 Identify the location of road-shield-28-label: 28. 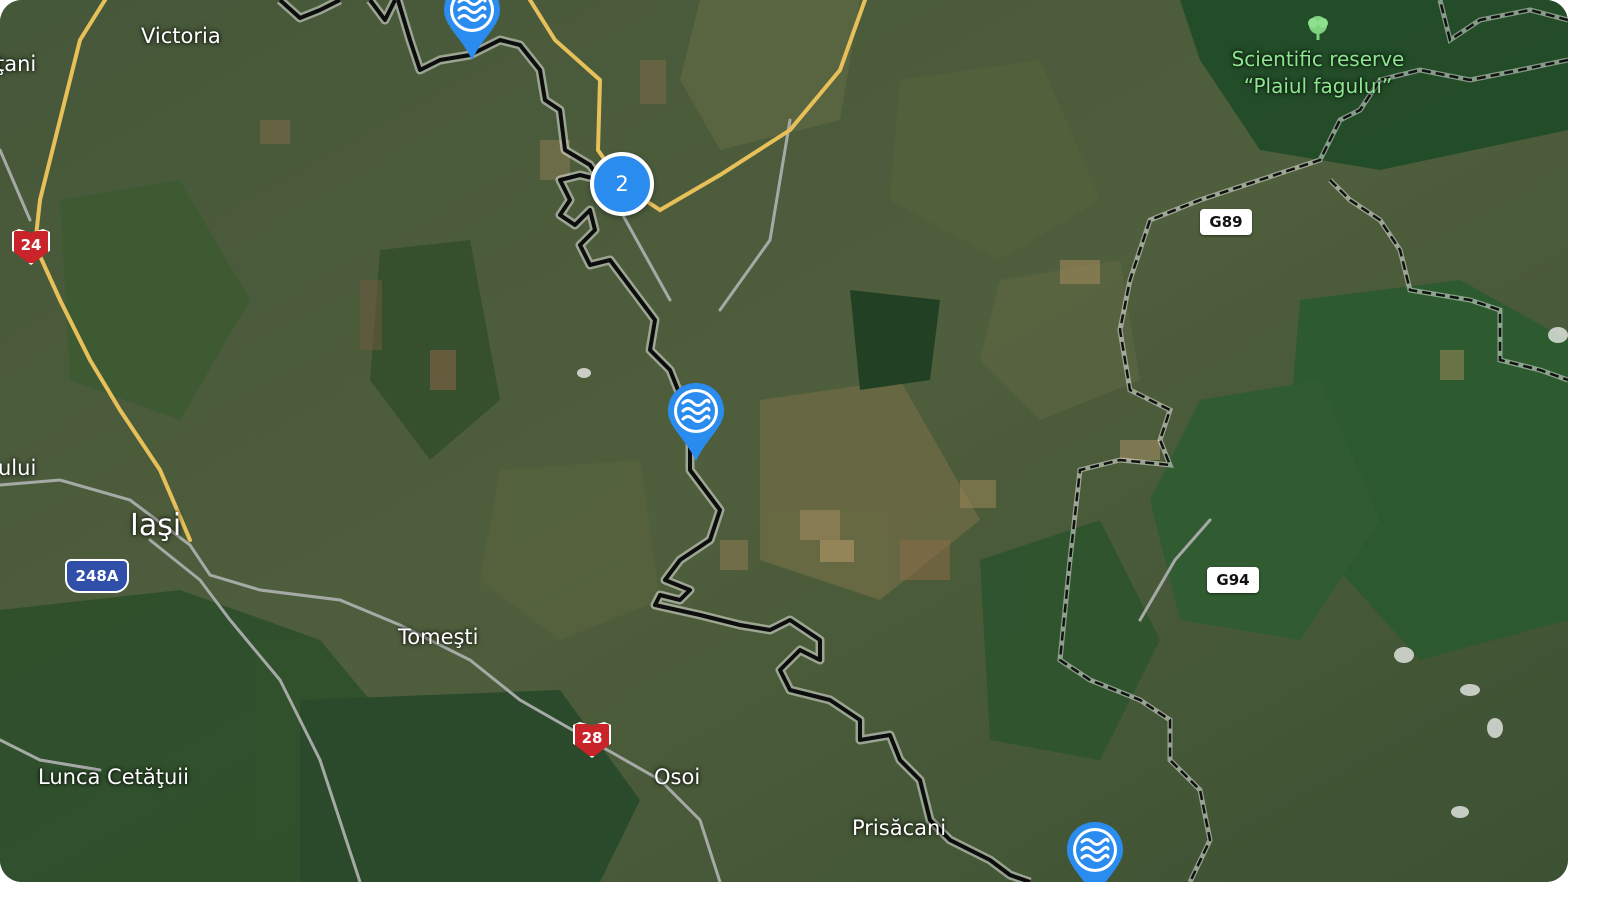
(592, 738).